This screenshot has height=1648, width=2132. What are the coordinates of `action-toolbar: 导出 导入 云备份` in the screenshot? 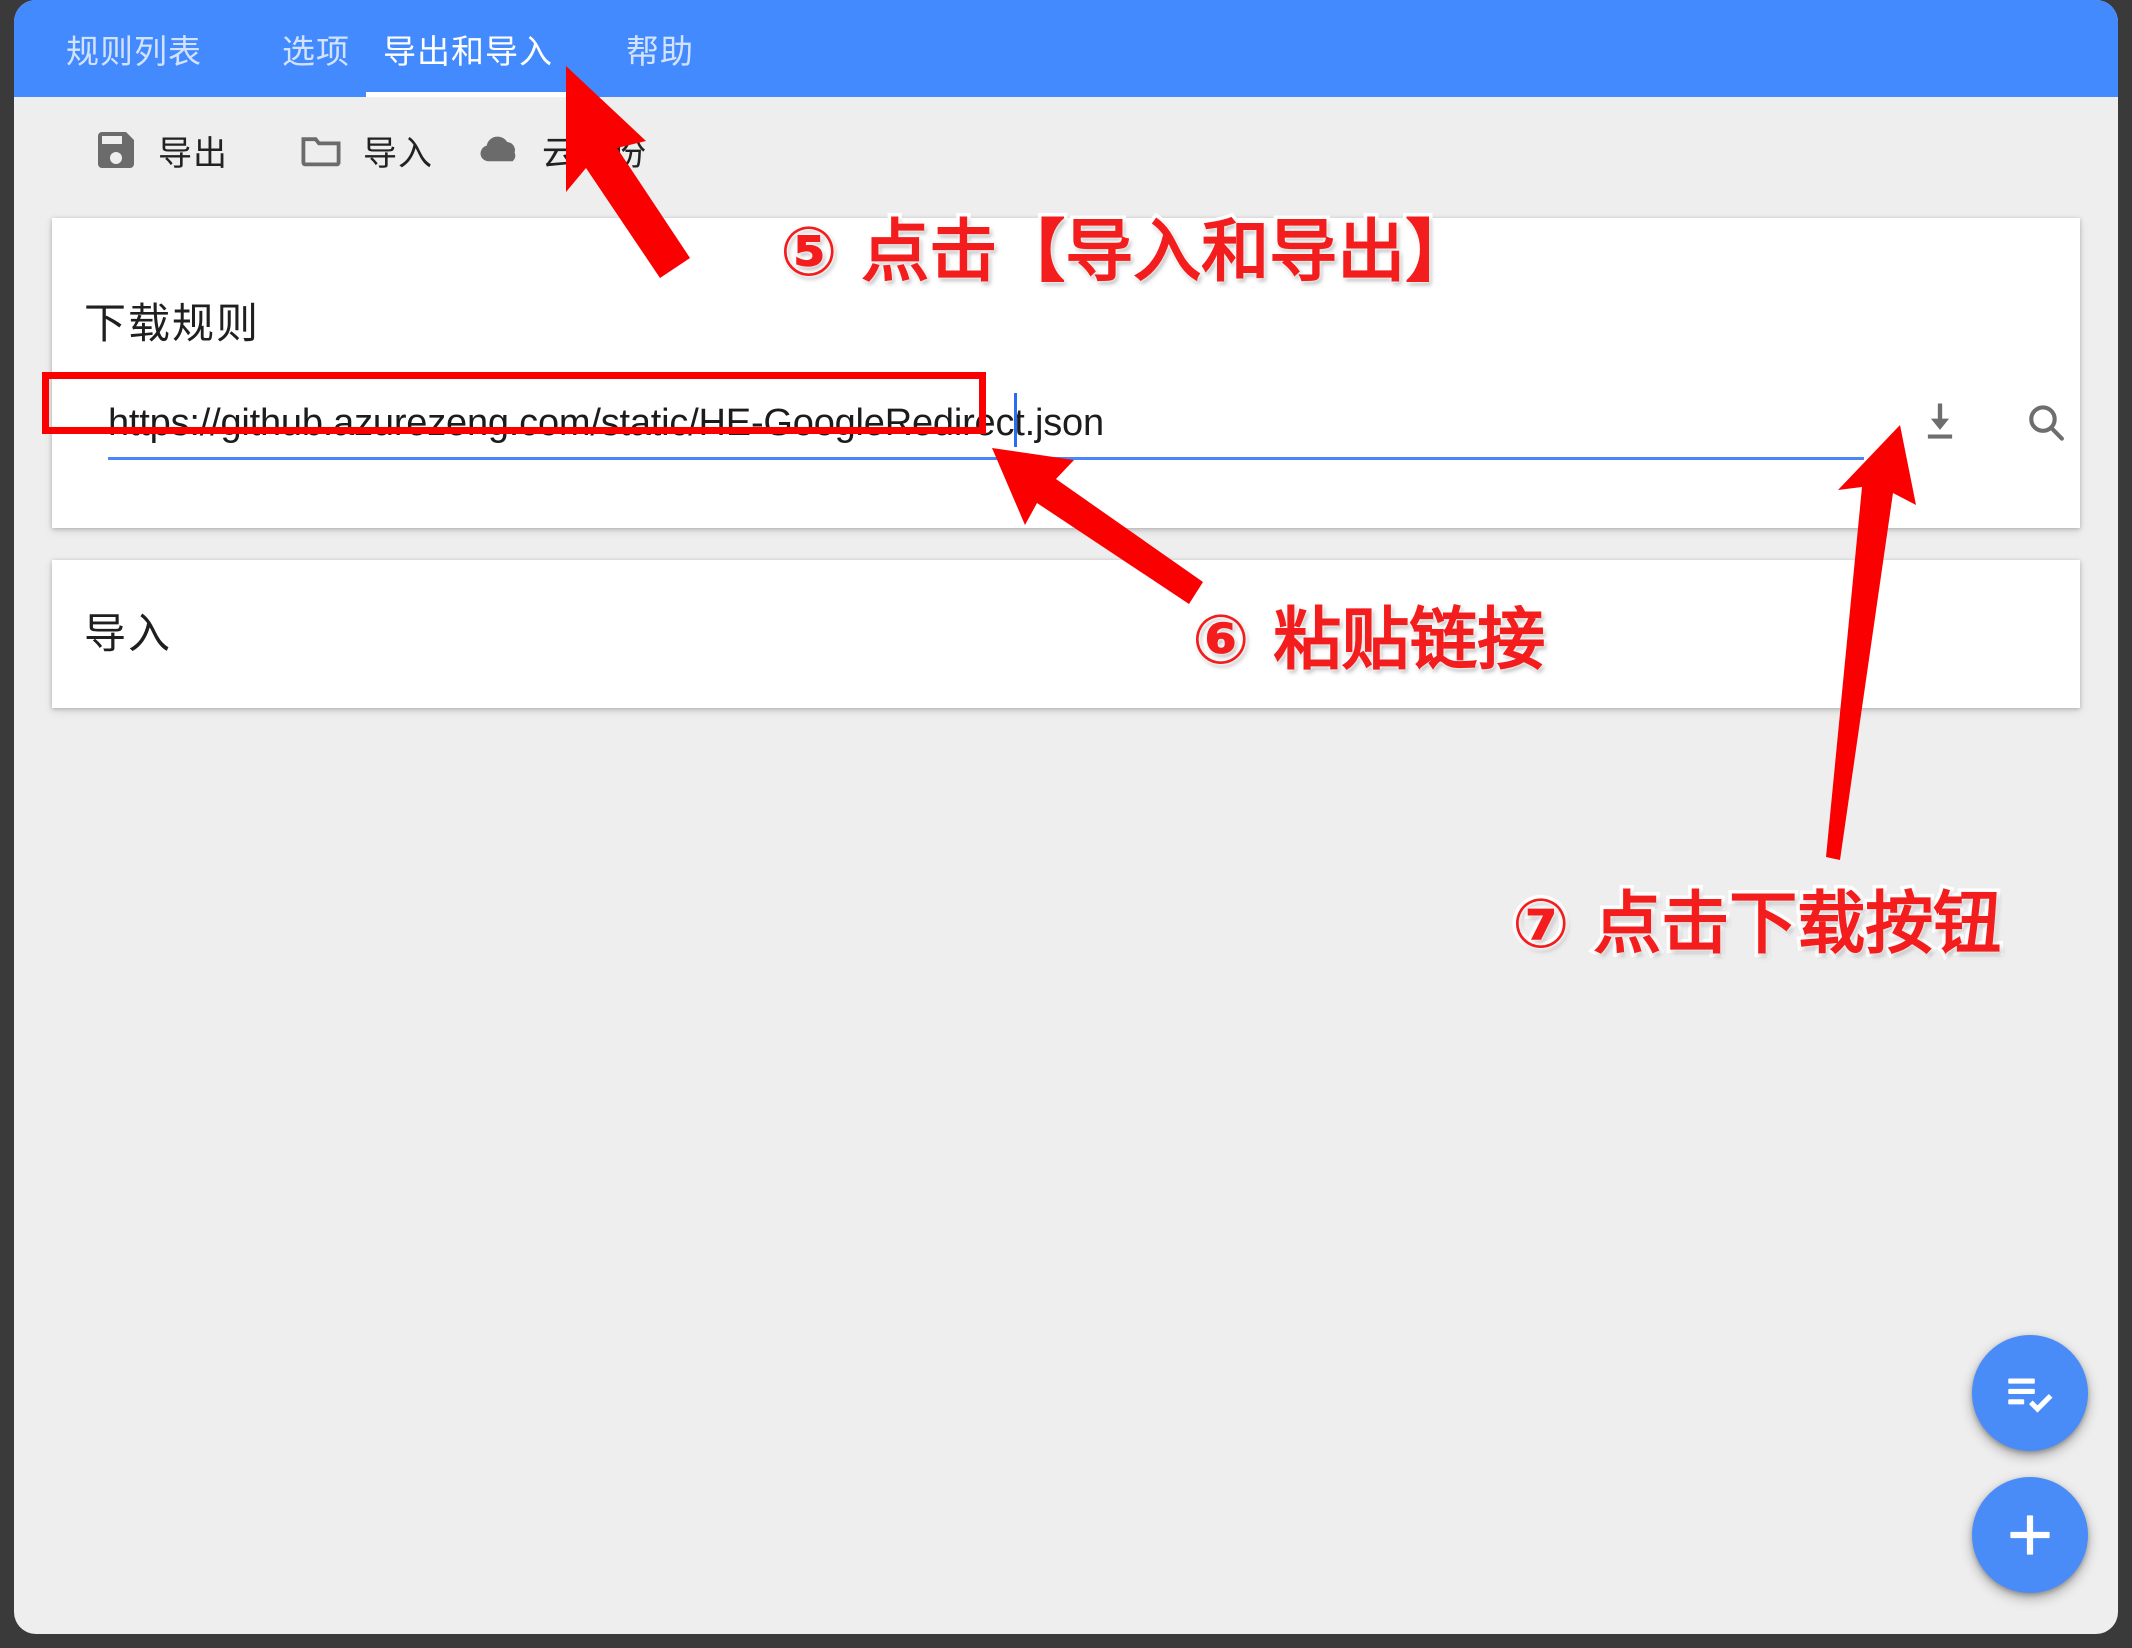 It's located at (1066, 150).